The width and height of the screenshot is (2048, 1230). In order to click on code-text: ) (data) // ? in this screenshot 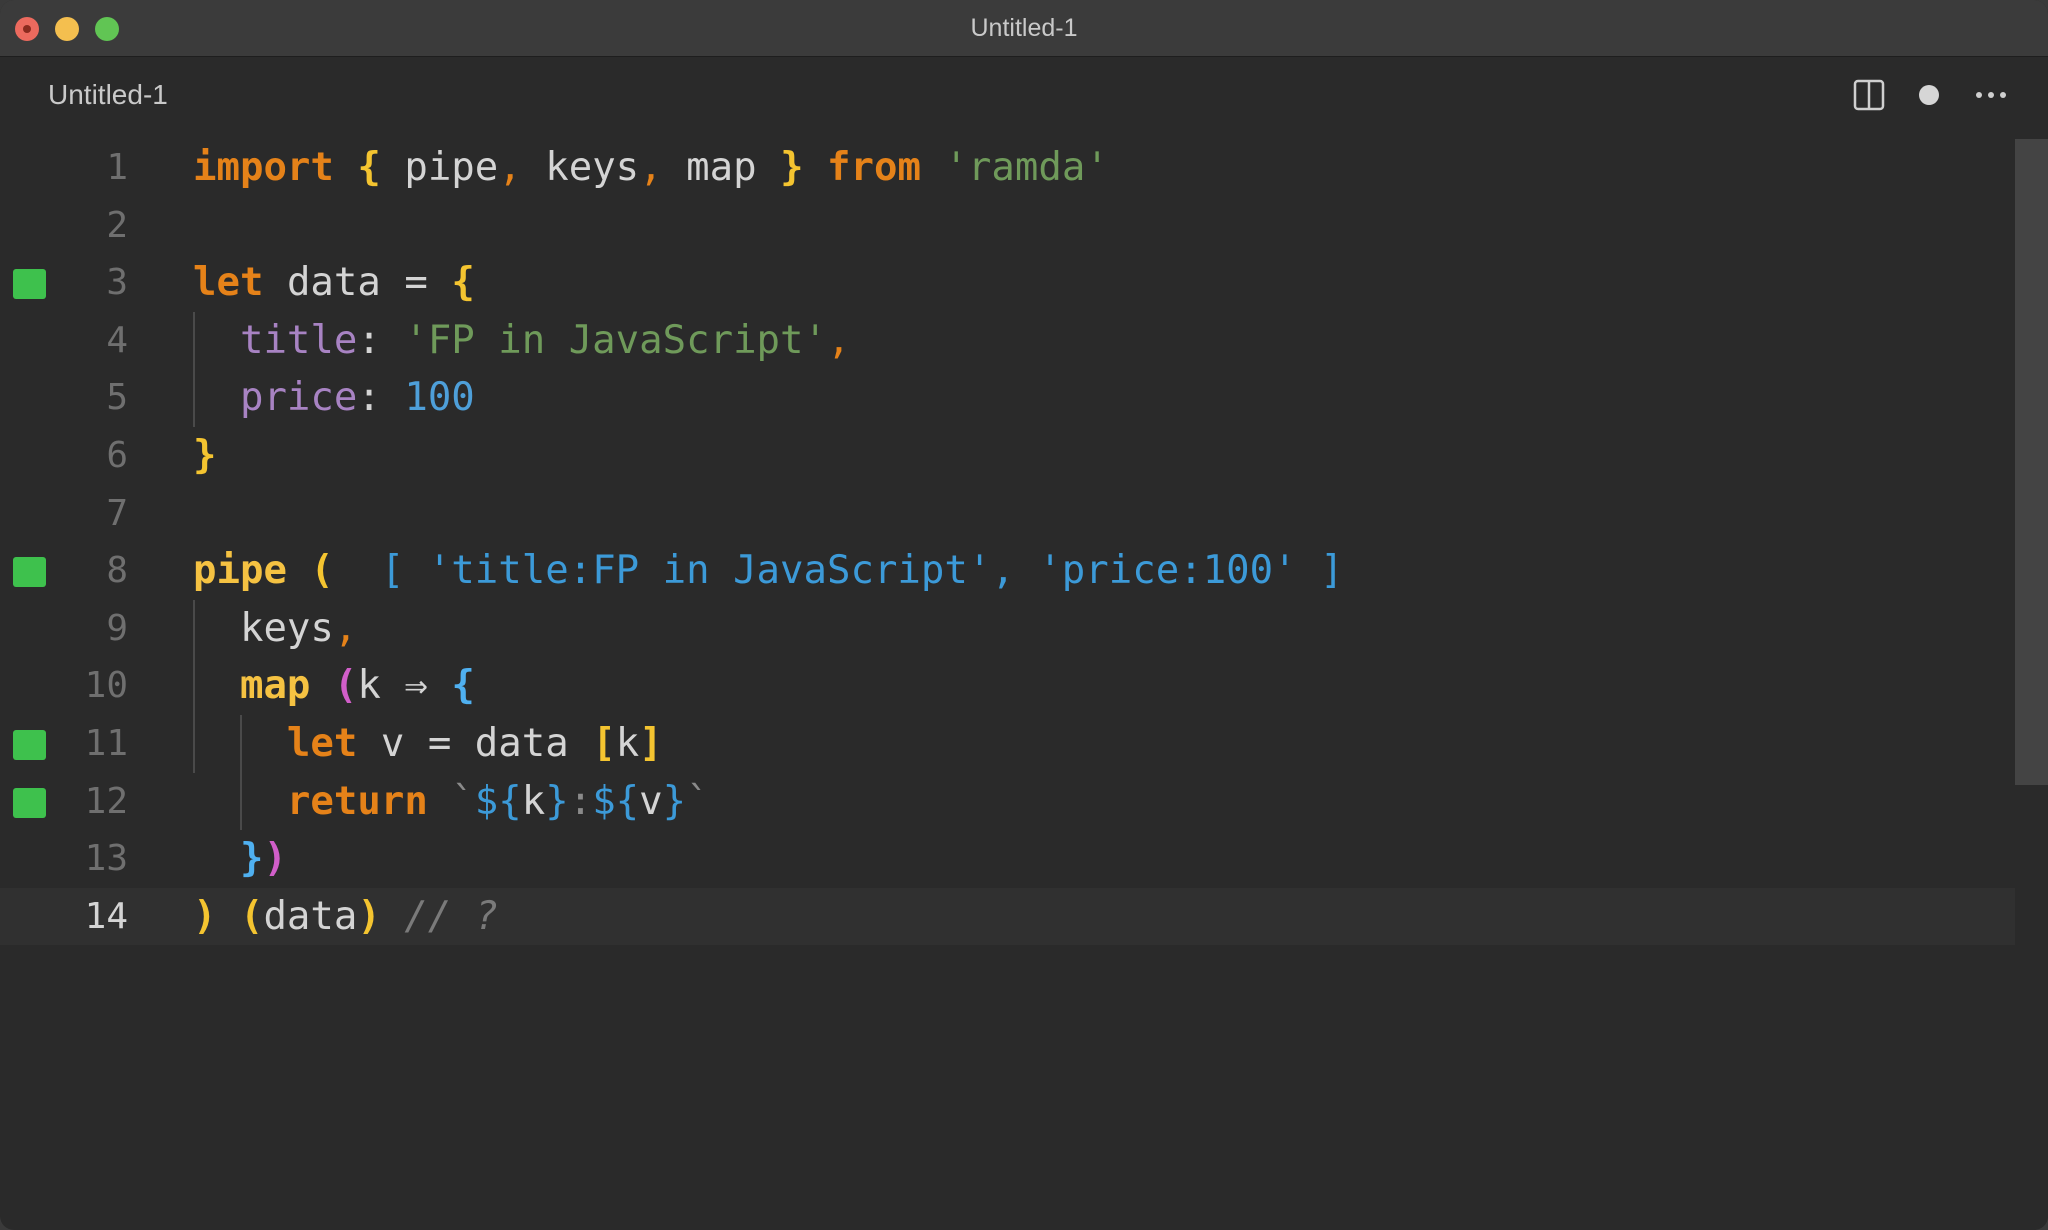, I will do `click(346, 916)`.